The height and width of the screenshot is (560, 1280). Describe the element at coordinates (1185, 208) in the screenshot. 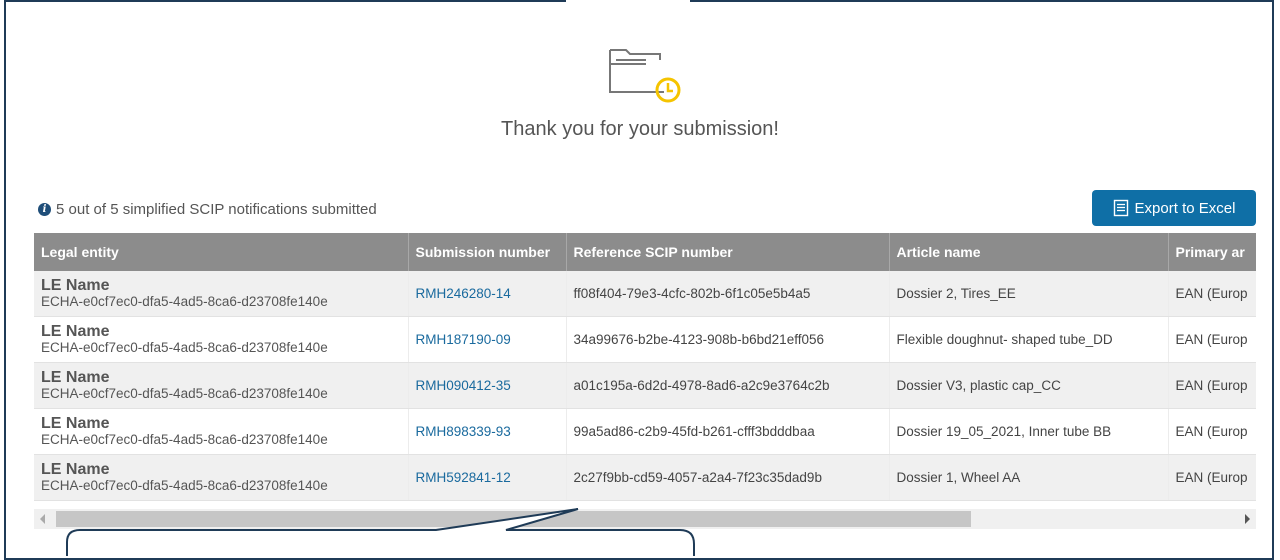

I see `export-label: Export to Excel` at that location.